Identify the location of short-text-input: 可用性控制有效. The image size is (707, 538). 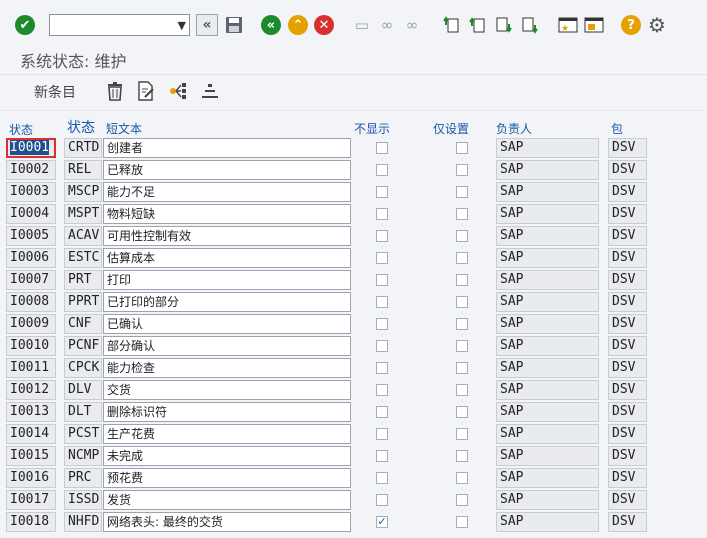
(227, 236).